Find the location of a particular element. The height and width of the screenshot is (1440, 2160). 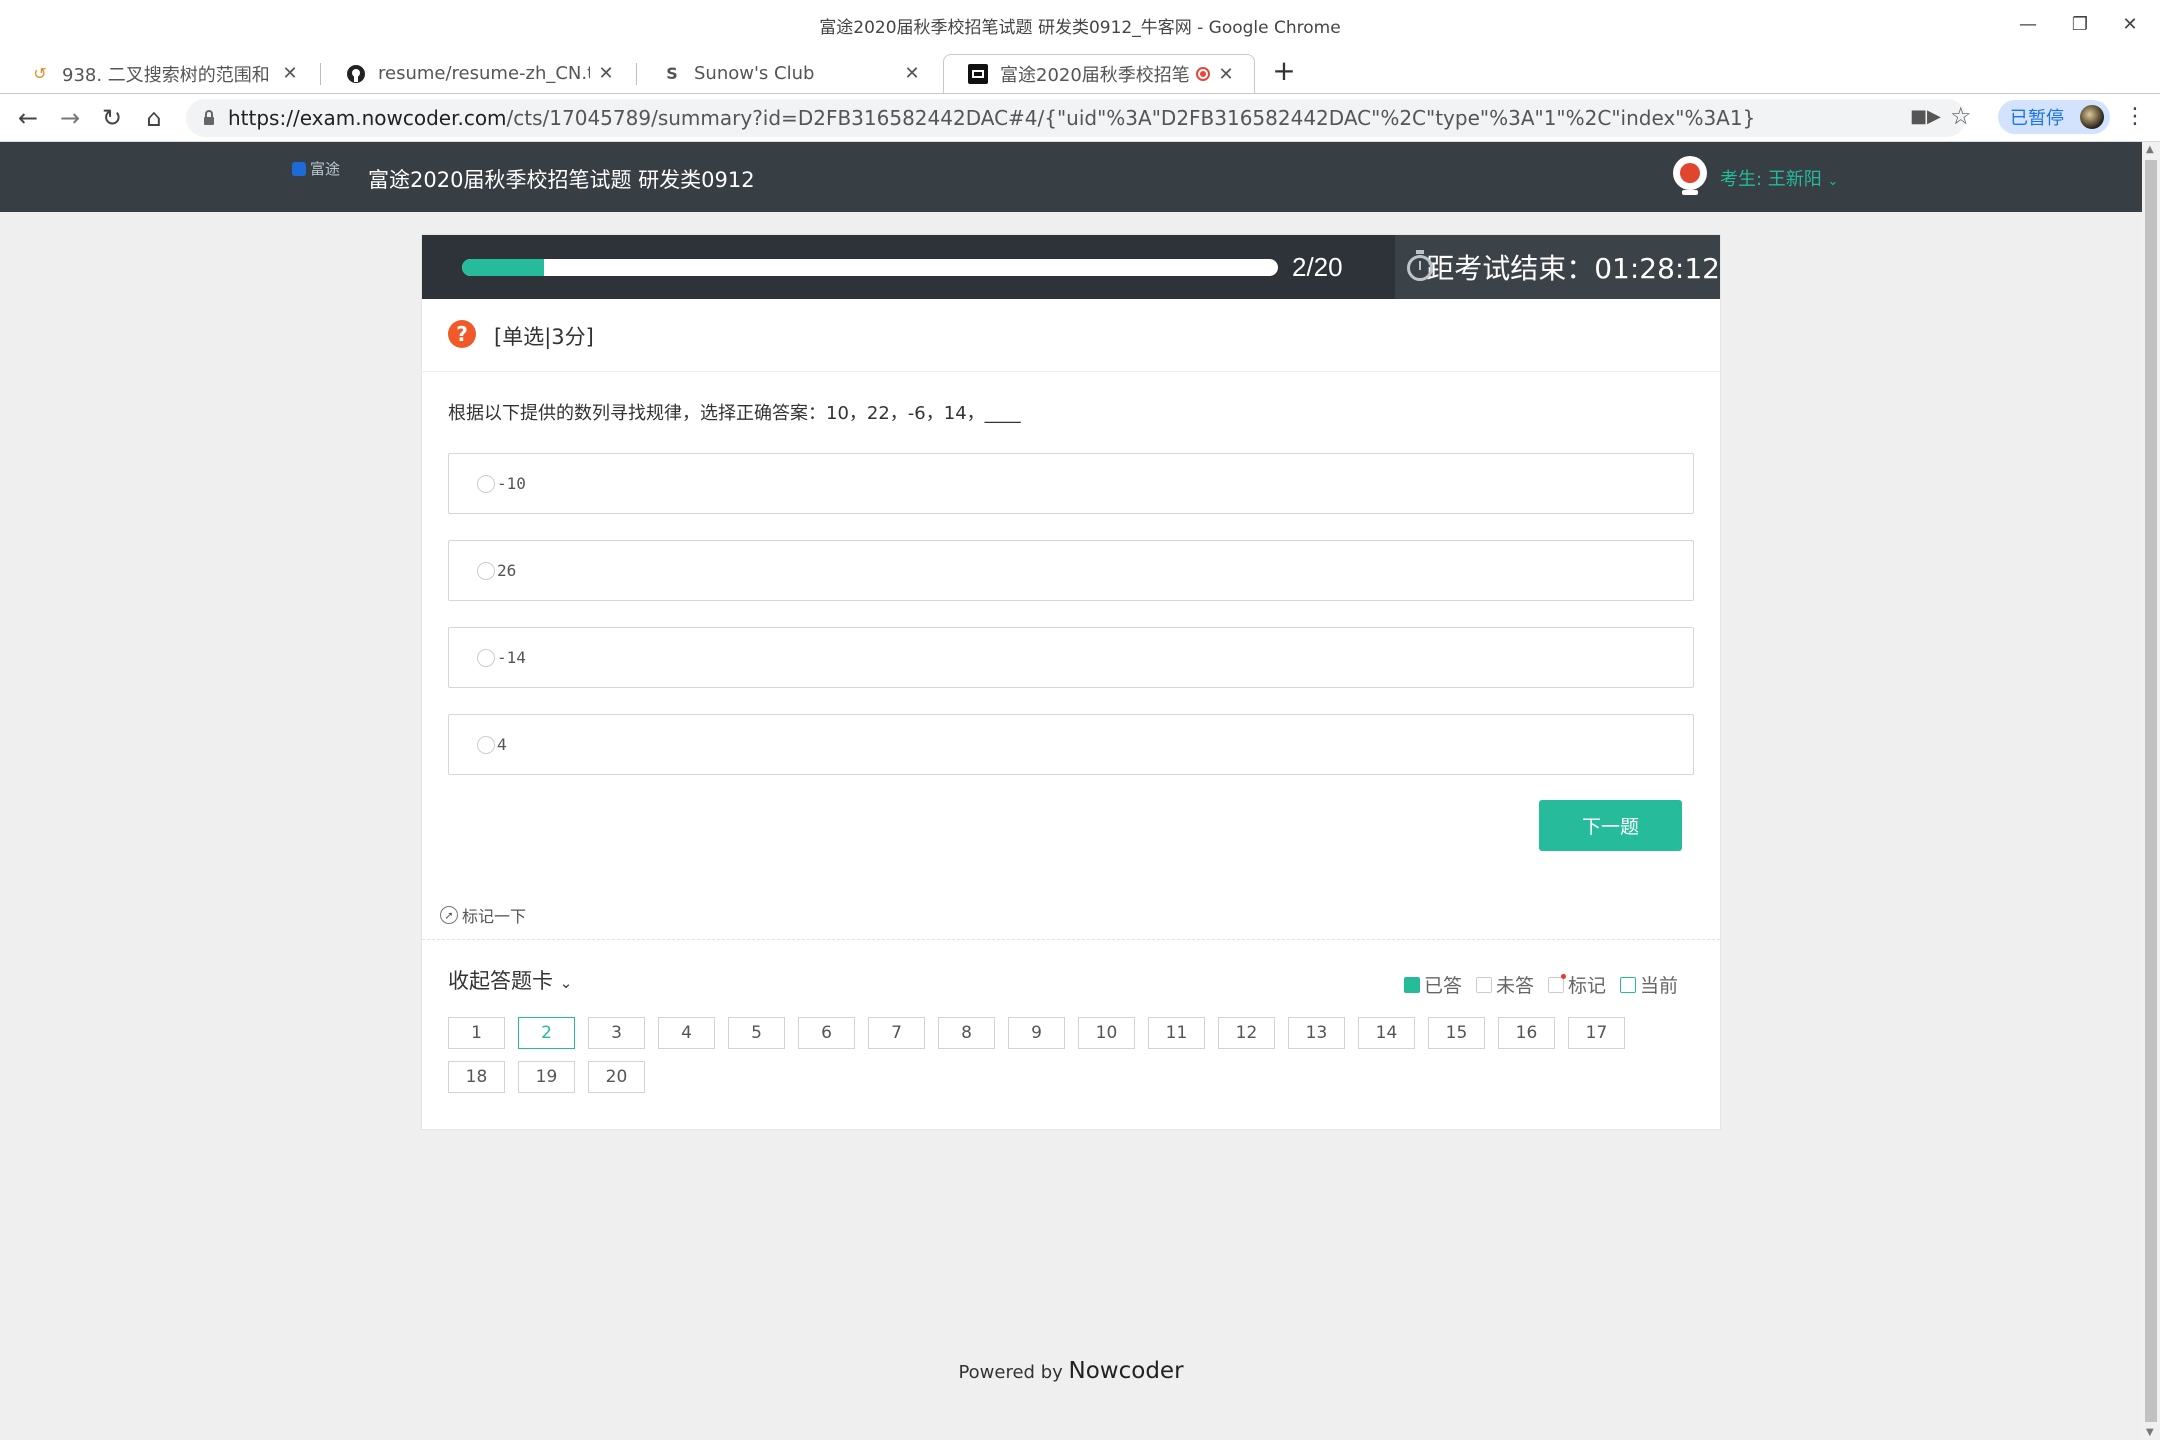

minimize-icon: — is located at coordinates (2028, 24).